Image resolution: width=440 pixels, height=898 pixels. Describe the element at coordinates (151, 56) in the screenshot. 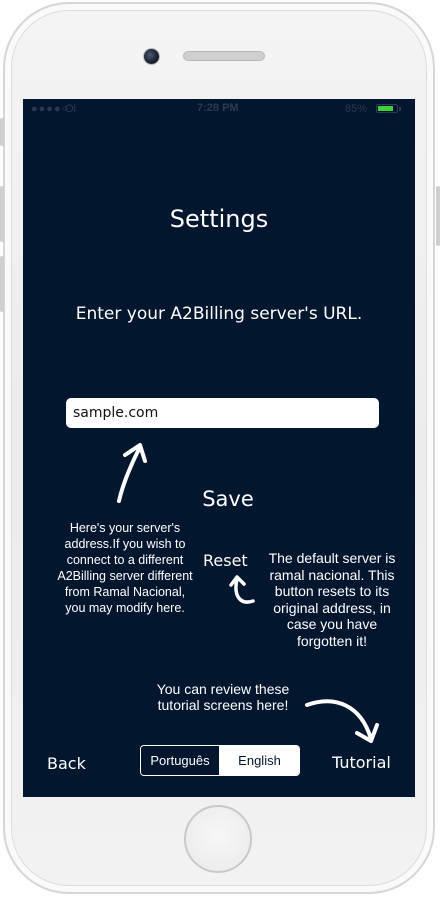

I see `front-camera` at that location.